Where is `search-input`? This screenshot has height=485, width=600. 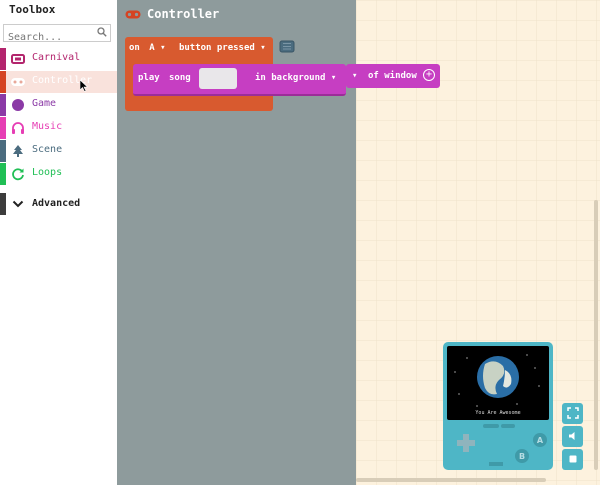 search-input is located at coordinates (51, 37).